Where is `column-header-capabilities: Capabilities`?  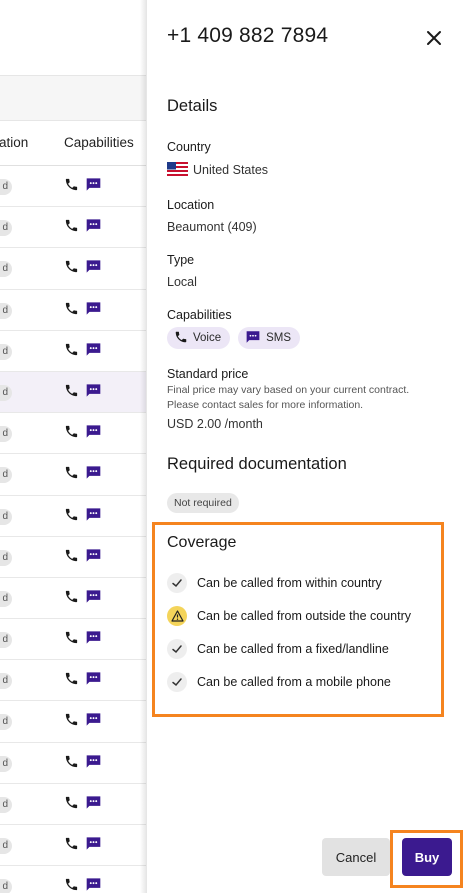
column-header-capabilities: Capabilities is located at coordinates (99, 142).